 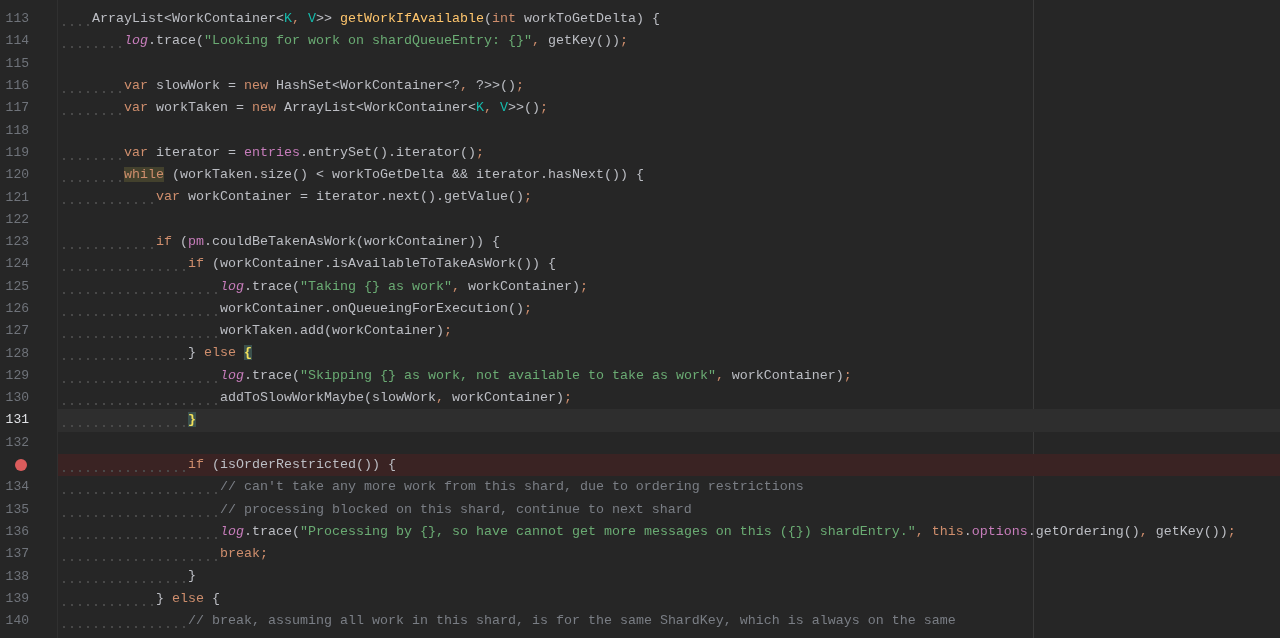 I want to click on line-number: 130, so click(x=16, y=398).